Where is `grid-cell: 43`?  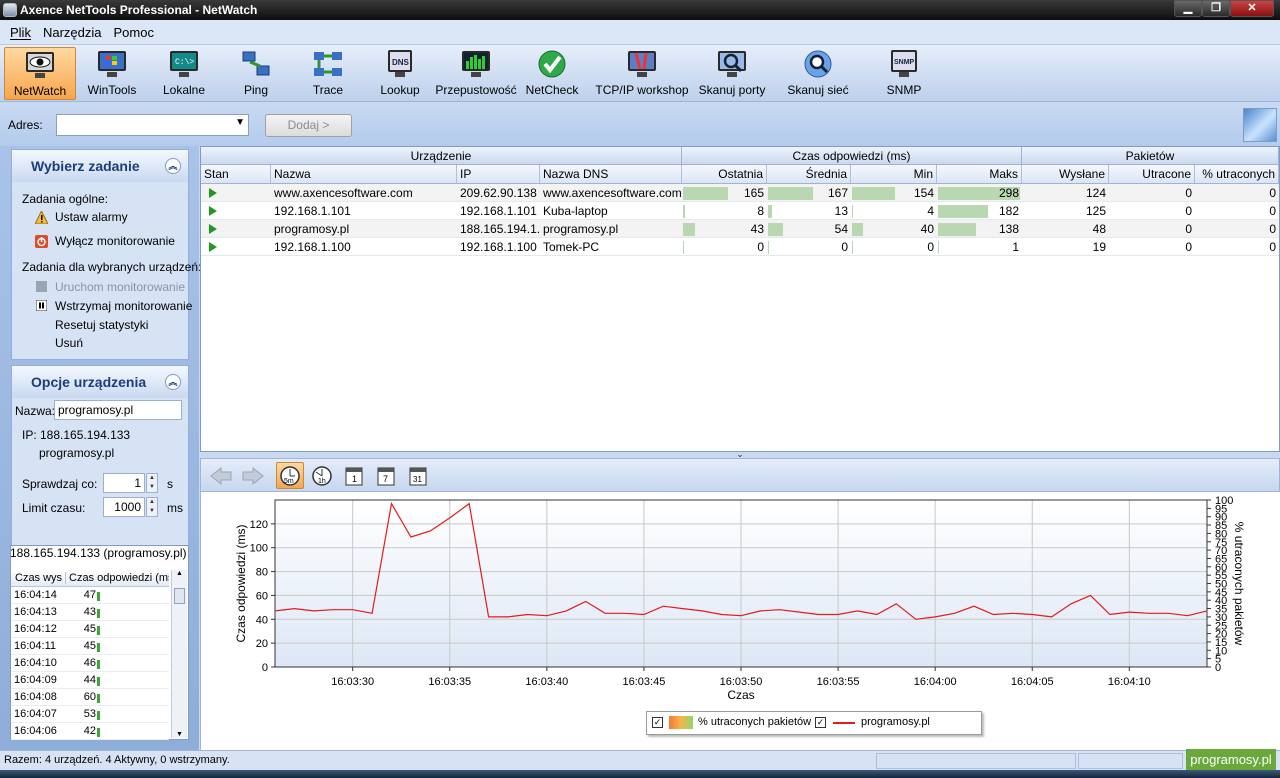
grid-cell: 43 is located at coordinates (757, 229).